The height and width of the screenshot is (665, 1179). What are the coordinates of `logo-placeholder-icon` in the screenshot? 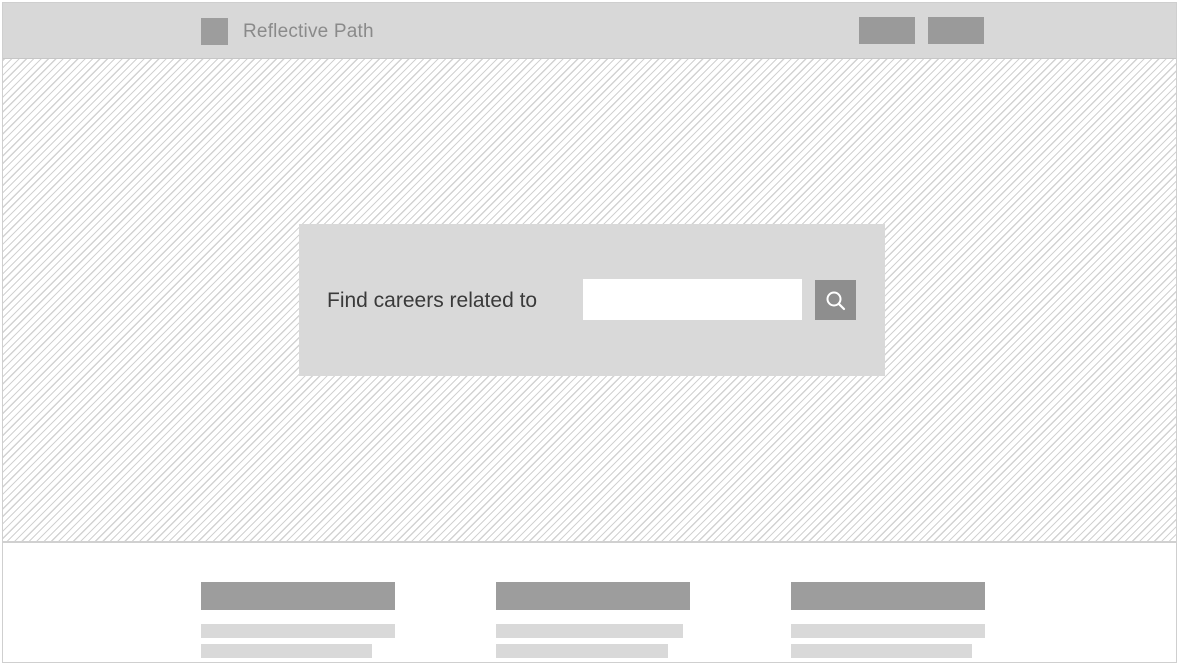 It's located at (214, 31).